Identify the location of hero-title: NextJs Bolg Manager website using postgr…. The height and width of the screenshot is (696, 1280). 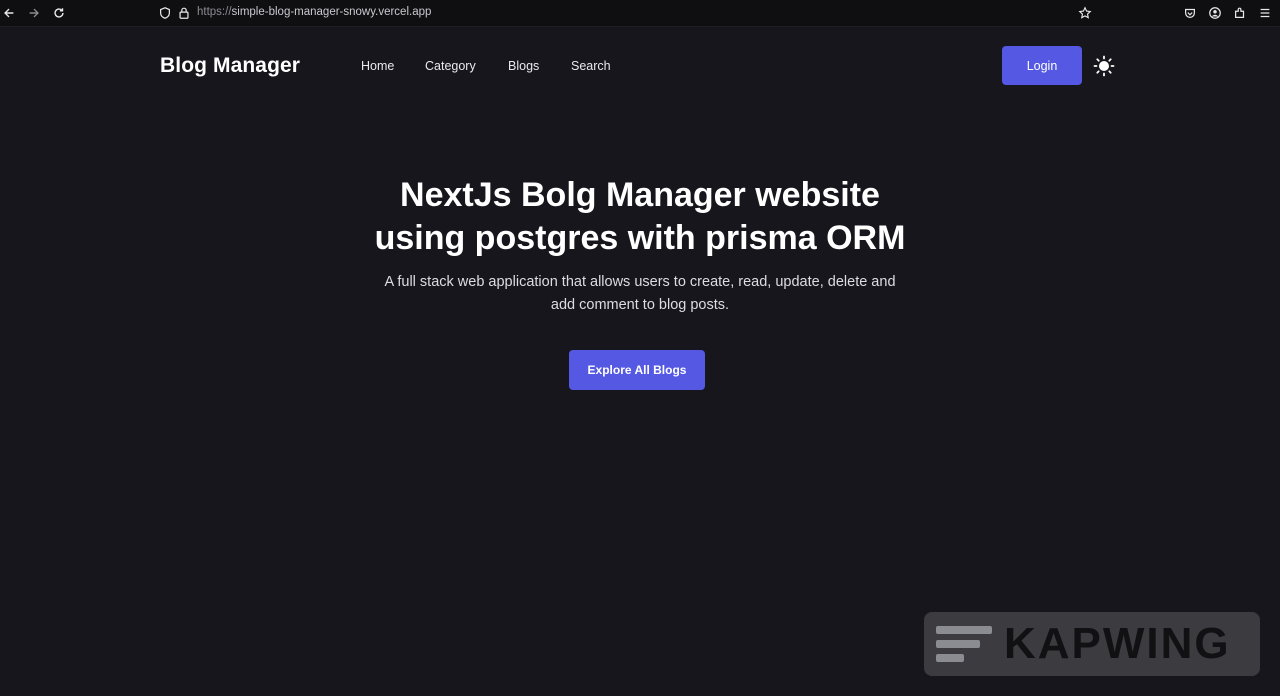
(640, 217).